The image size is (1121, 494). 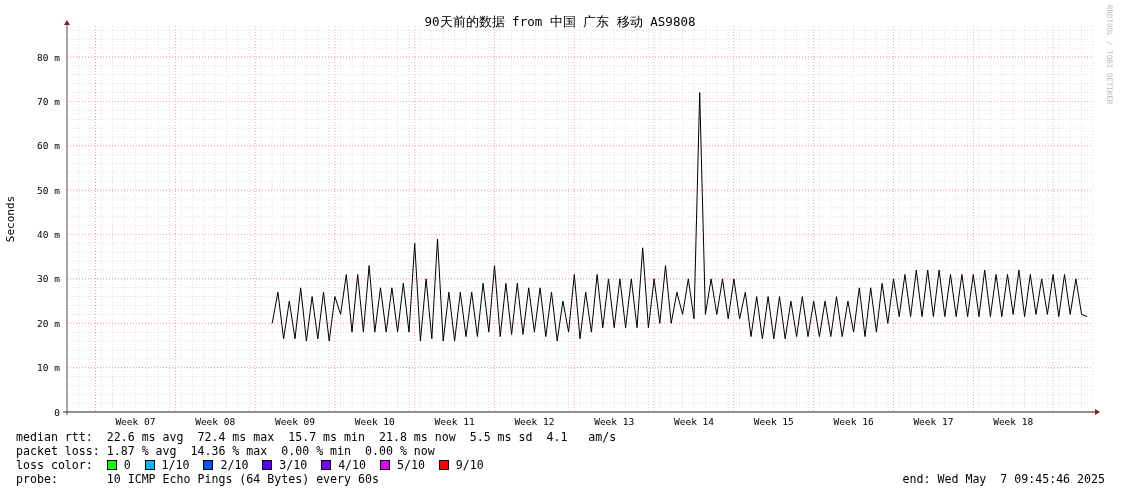 What do you see at coordinates (853, 421) in the screenshot?
I see `tick-label: Week 16` at bounding box center [853, 421].